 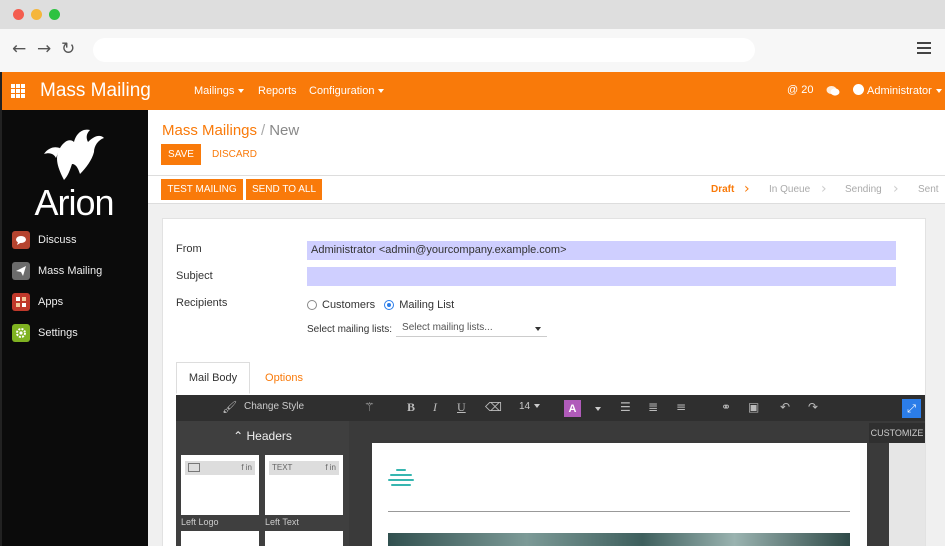 I want to click on browser-title-bar, so click(x=472, y=14).